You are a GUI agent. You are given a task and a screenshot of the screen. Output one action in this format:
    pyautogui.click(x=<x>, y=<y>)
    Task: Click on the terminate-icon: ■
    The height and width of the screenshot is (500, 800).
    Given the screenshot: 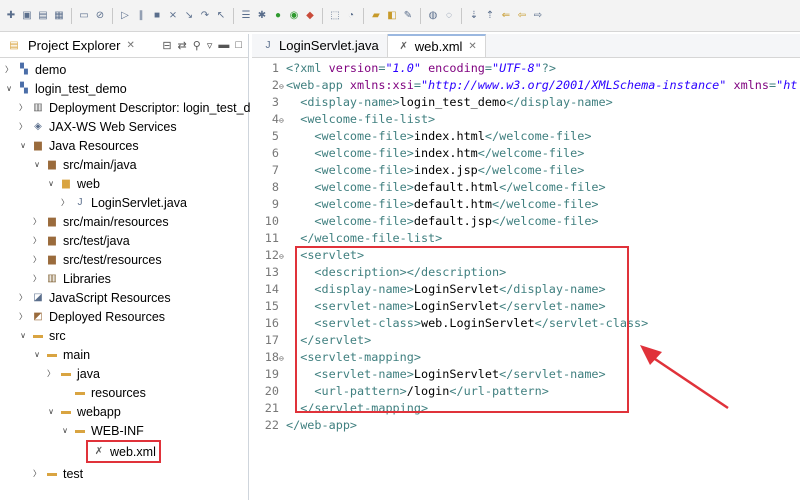 What is the action you would take?
    pyautogui.click(x=157, y=16)
    